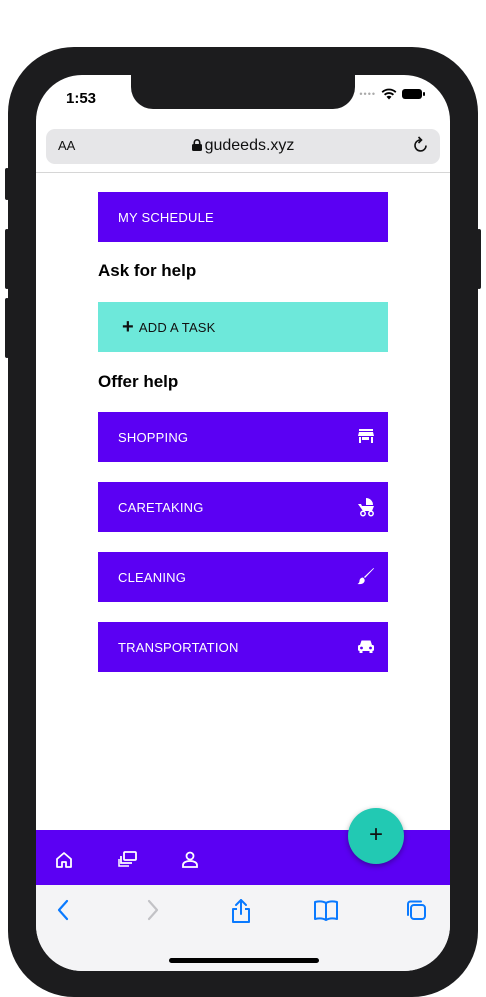 This screenshot has height=997, width=486. What do you see at coordinates (166, 217) in the screenshot?
I see `my-schedule-label: MY SCHEDULE` at bounding box center [166, 217].